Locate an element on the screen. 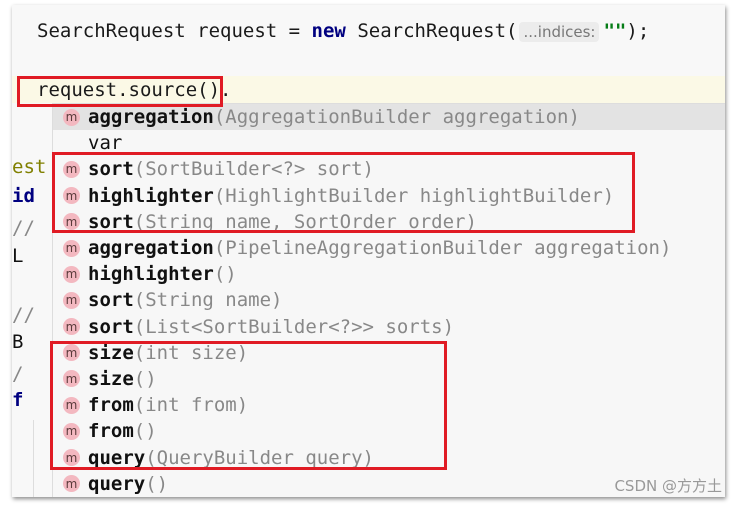 The image size is (732, 506). completion-params: (PipelineAggregationBuilder aggregation) is located at coordinates (442, 248).